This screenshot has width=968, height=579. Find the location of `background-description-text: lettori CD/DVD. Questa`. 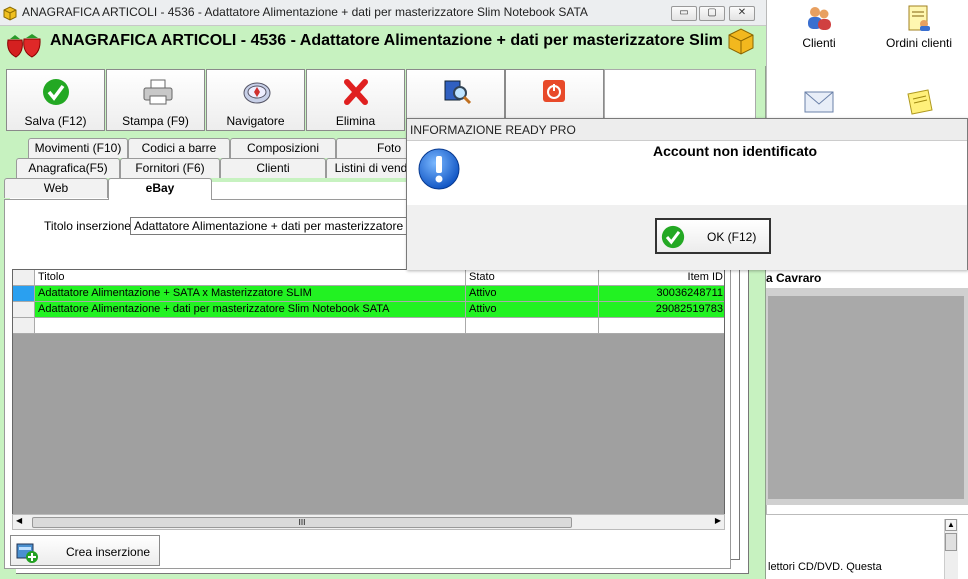

background-description-text: lettori CD/DVD. Questa is located at coordinates (825, 567).